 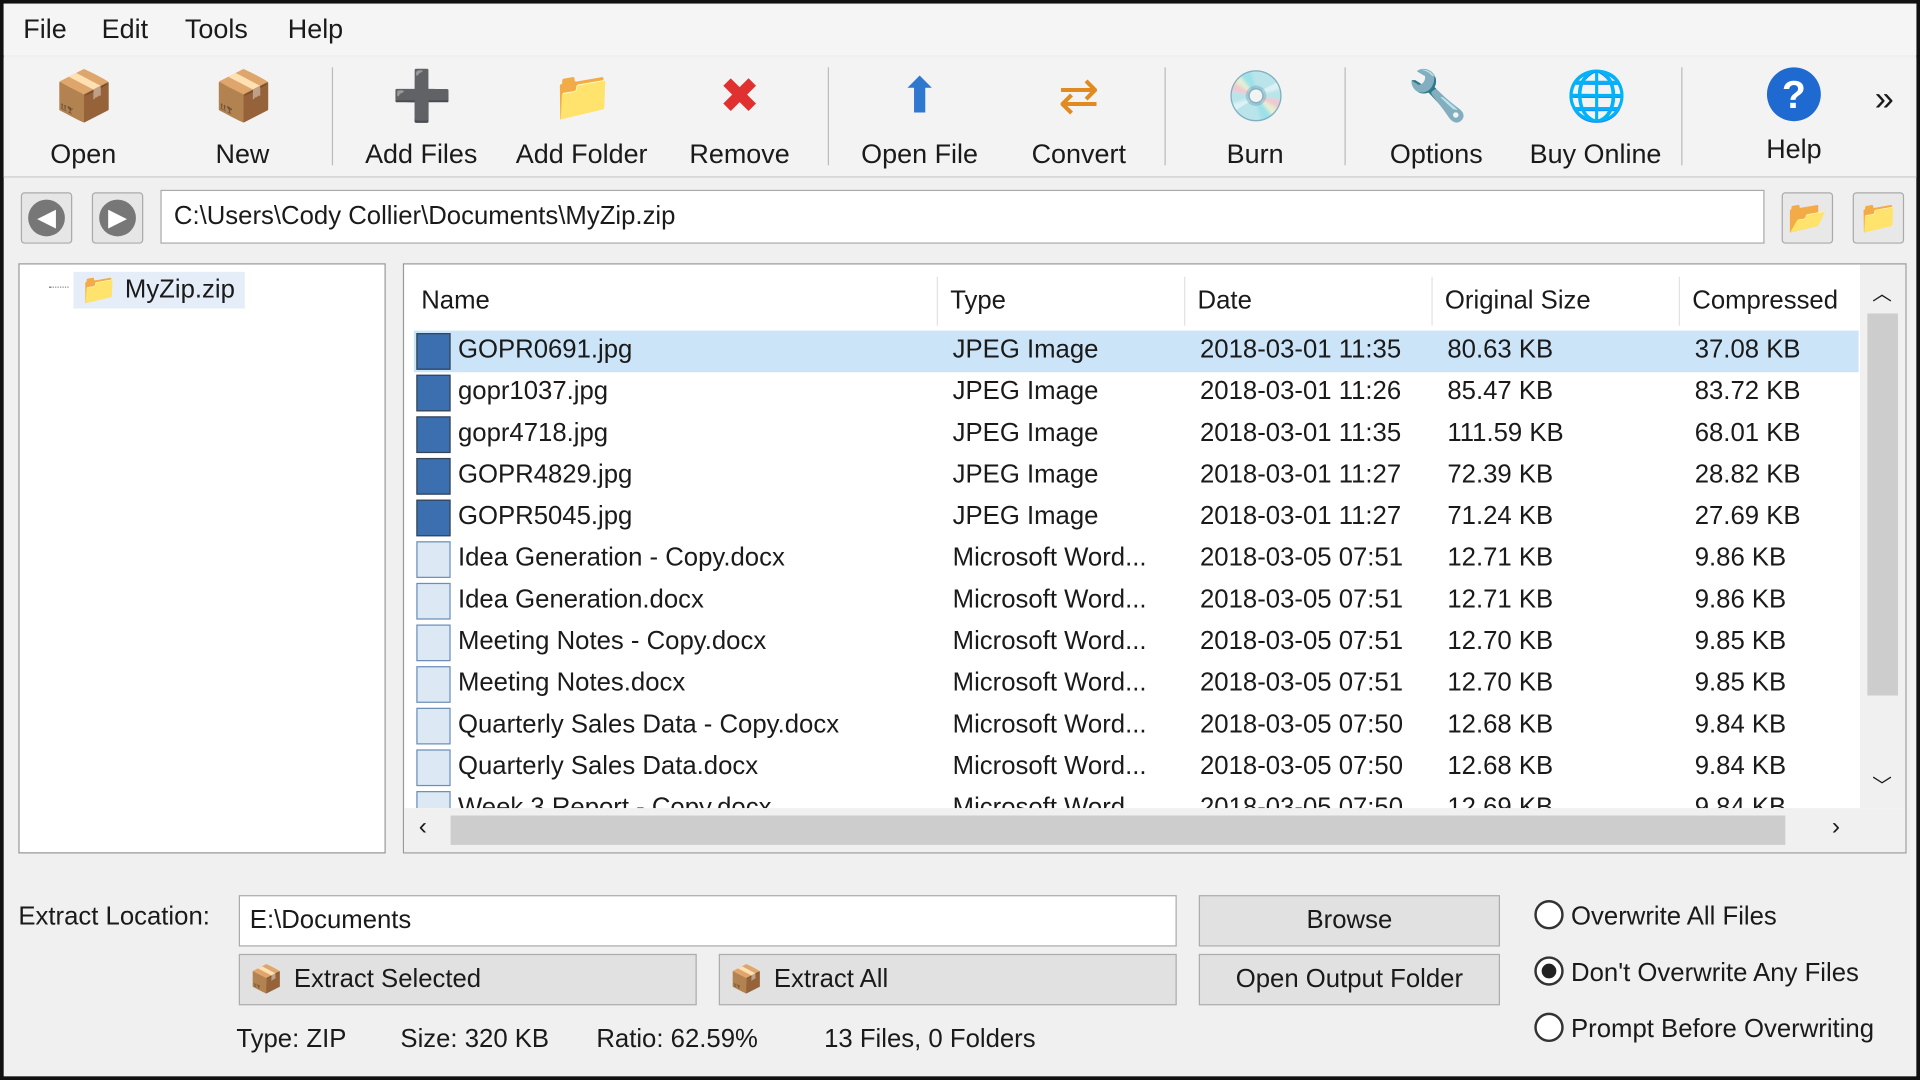 I want to click on cell-original-size: 71.24 KB, so click(x=1500, y=516).